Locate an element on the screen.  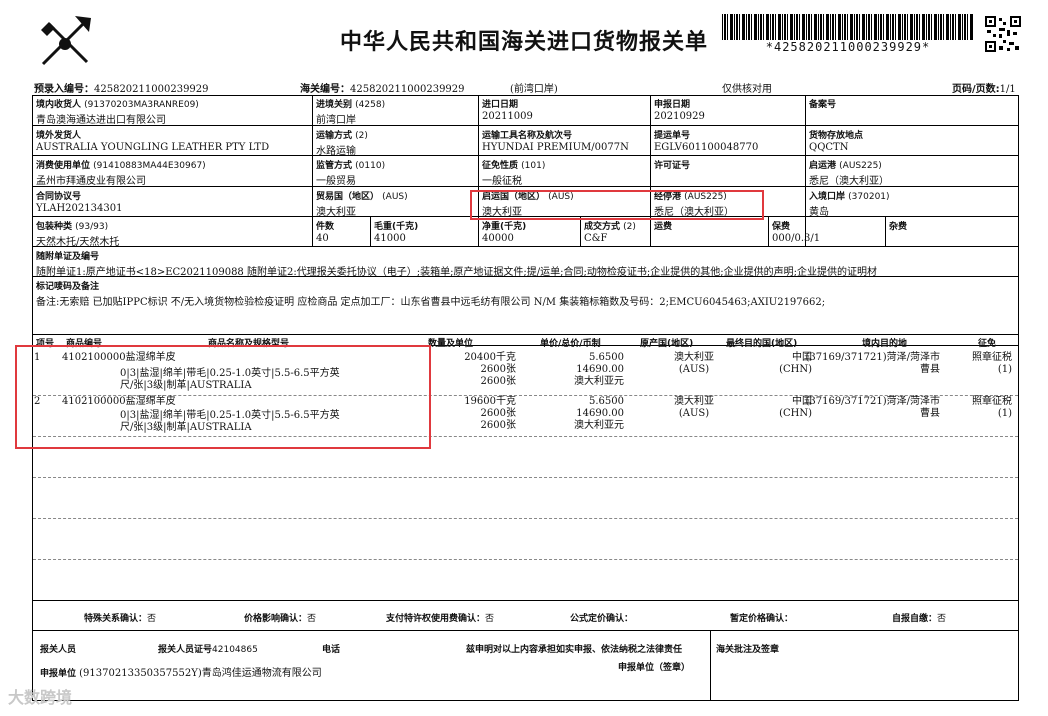
import-date-label: 进口日期 is located at coordinates (500, 105).